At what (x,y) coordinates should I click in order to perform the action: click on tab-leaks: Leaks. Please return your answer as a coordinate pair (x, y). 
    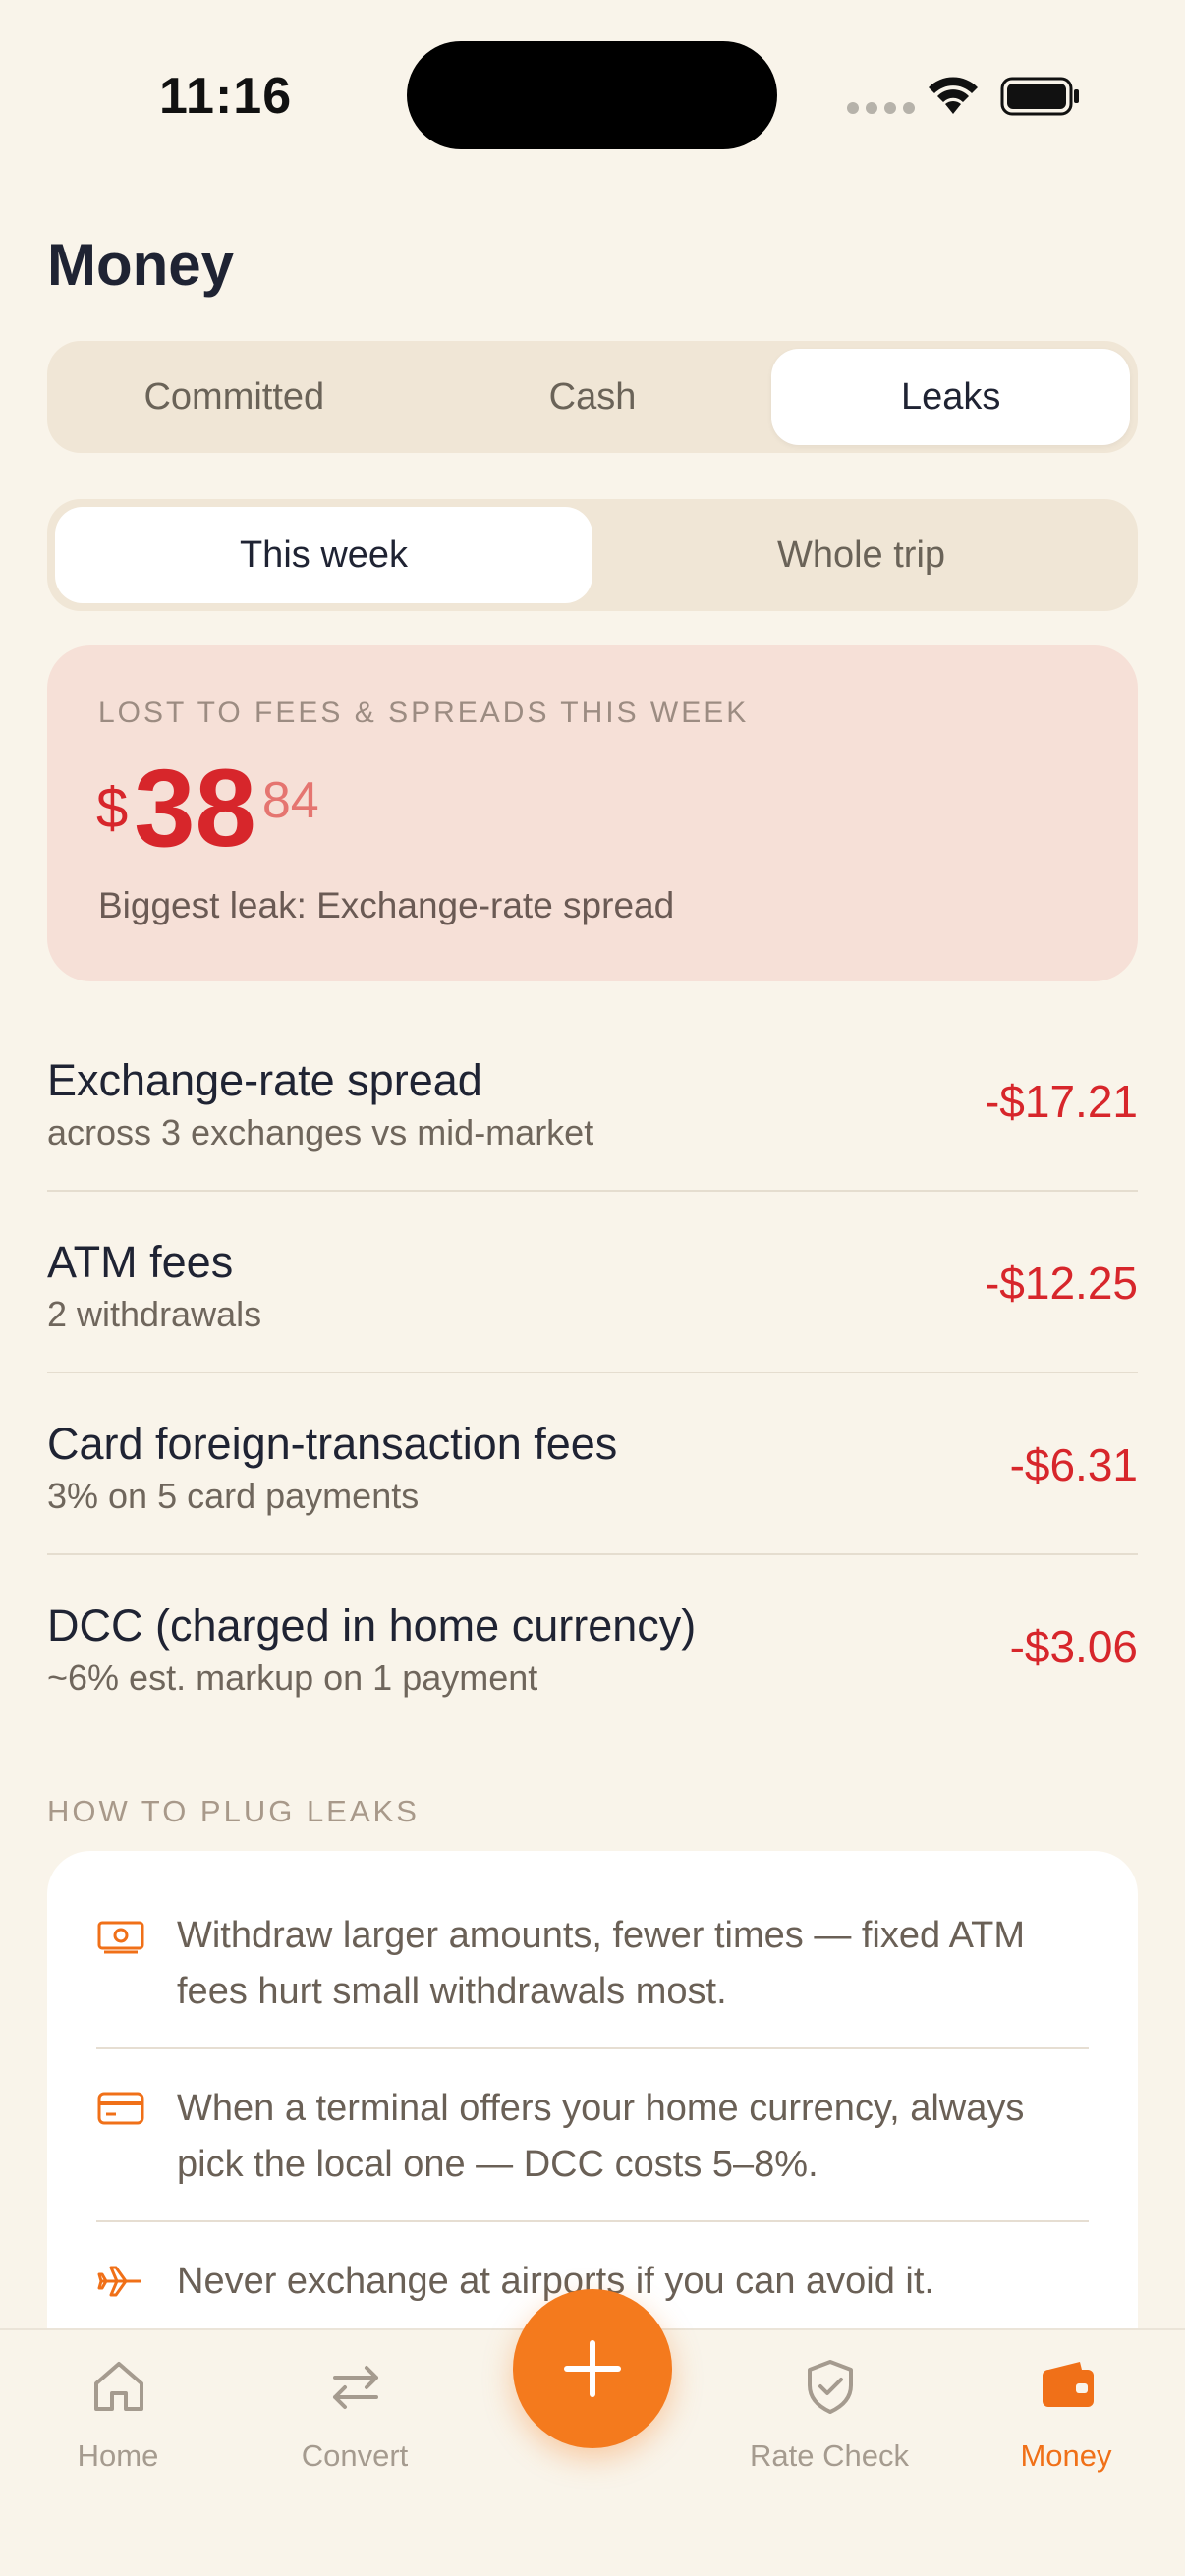
    Looking at the image, I should click on (951, 397).